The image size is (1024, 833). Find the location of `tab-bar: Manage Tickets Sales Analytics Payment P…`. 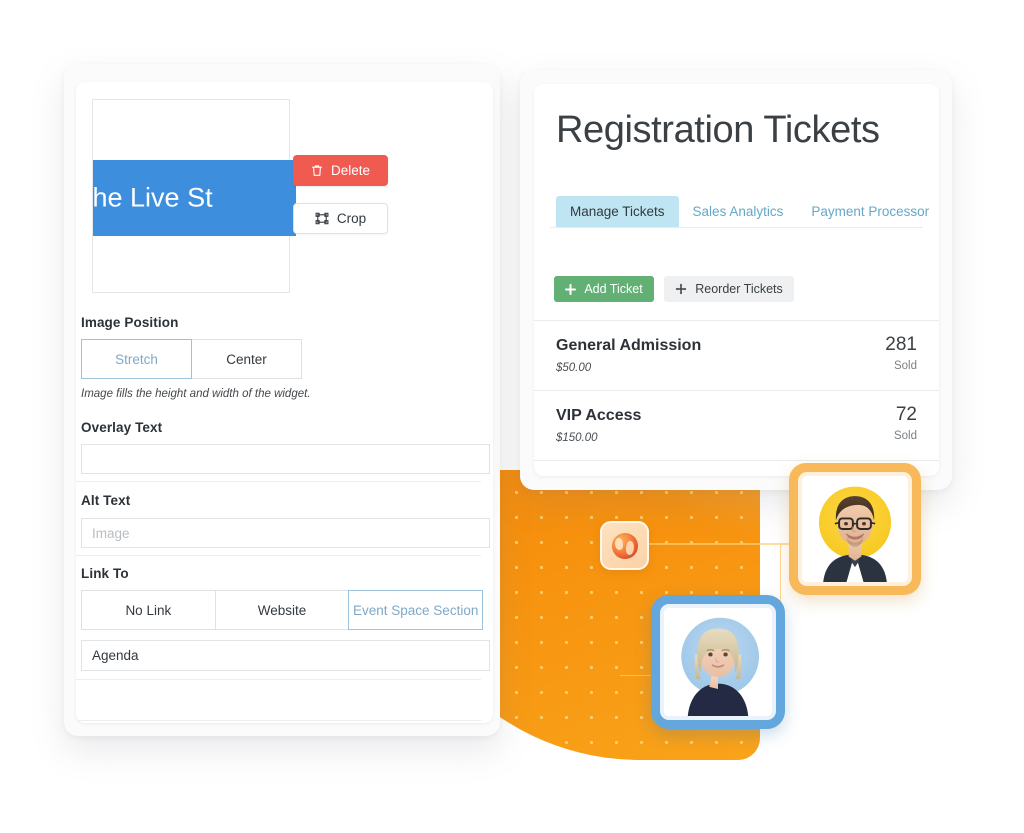

tab-bar: Manage Tickets Sales Analytics Payment P… is located at coordinates (747, 211).